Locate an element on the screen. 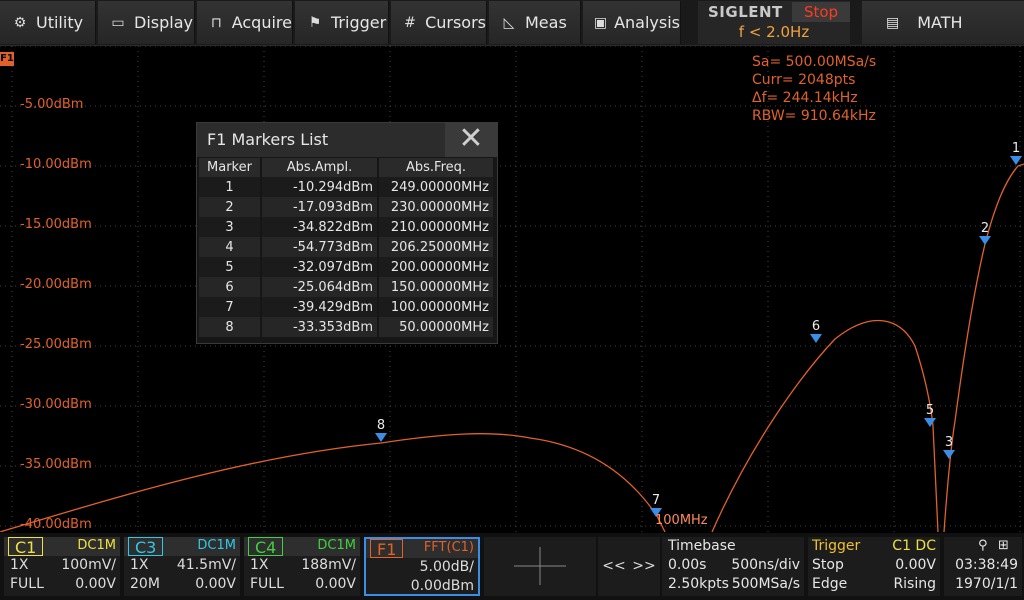 Image resolution: width=1024 pixels, height=600 pixels. record-length-readout: Curr= 2048pts is located at coordinates (804, 80).